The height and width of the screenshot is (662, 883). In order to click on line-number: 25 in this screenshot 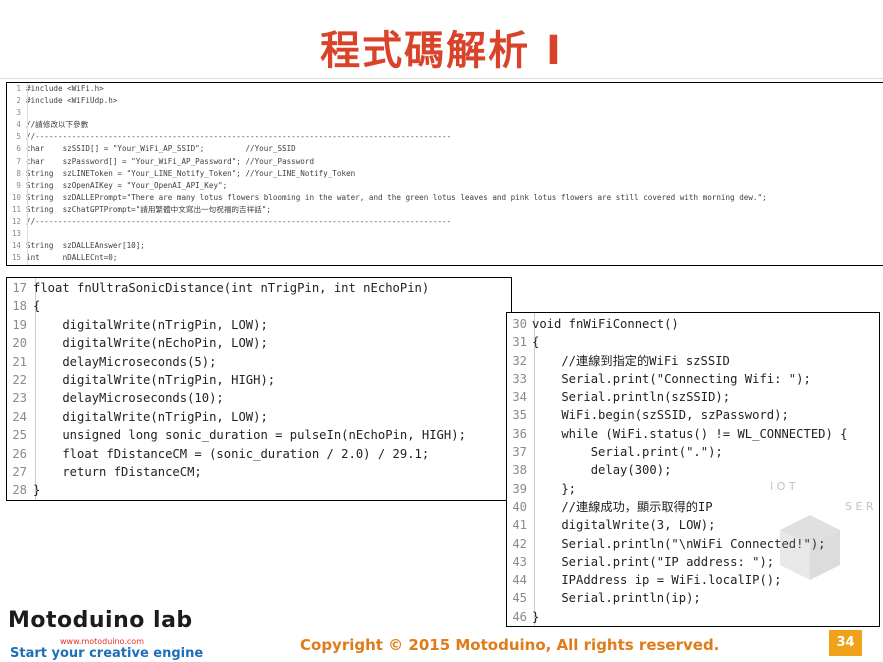, I will do `click(19, 435)`.